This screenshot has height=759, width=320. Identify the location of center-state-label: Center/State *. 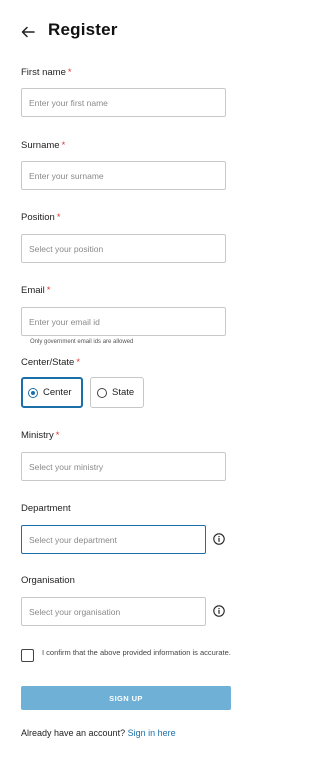
(50, 362).